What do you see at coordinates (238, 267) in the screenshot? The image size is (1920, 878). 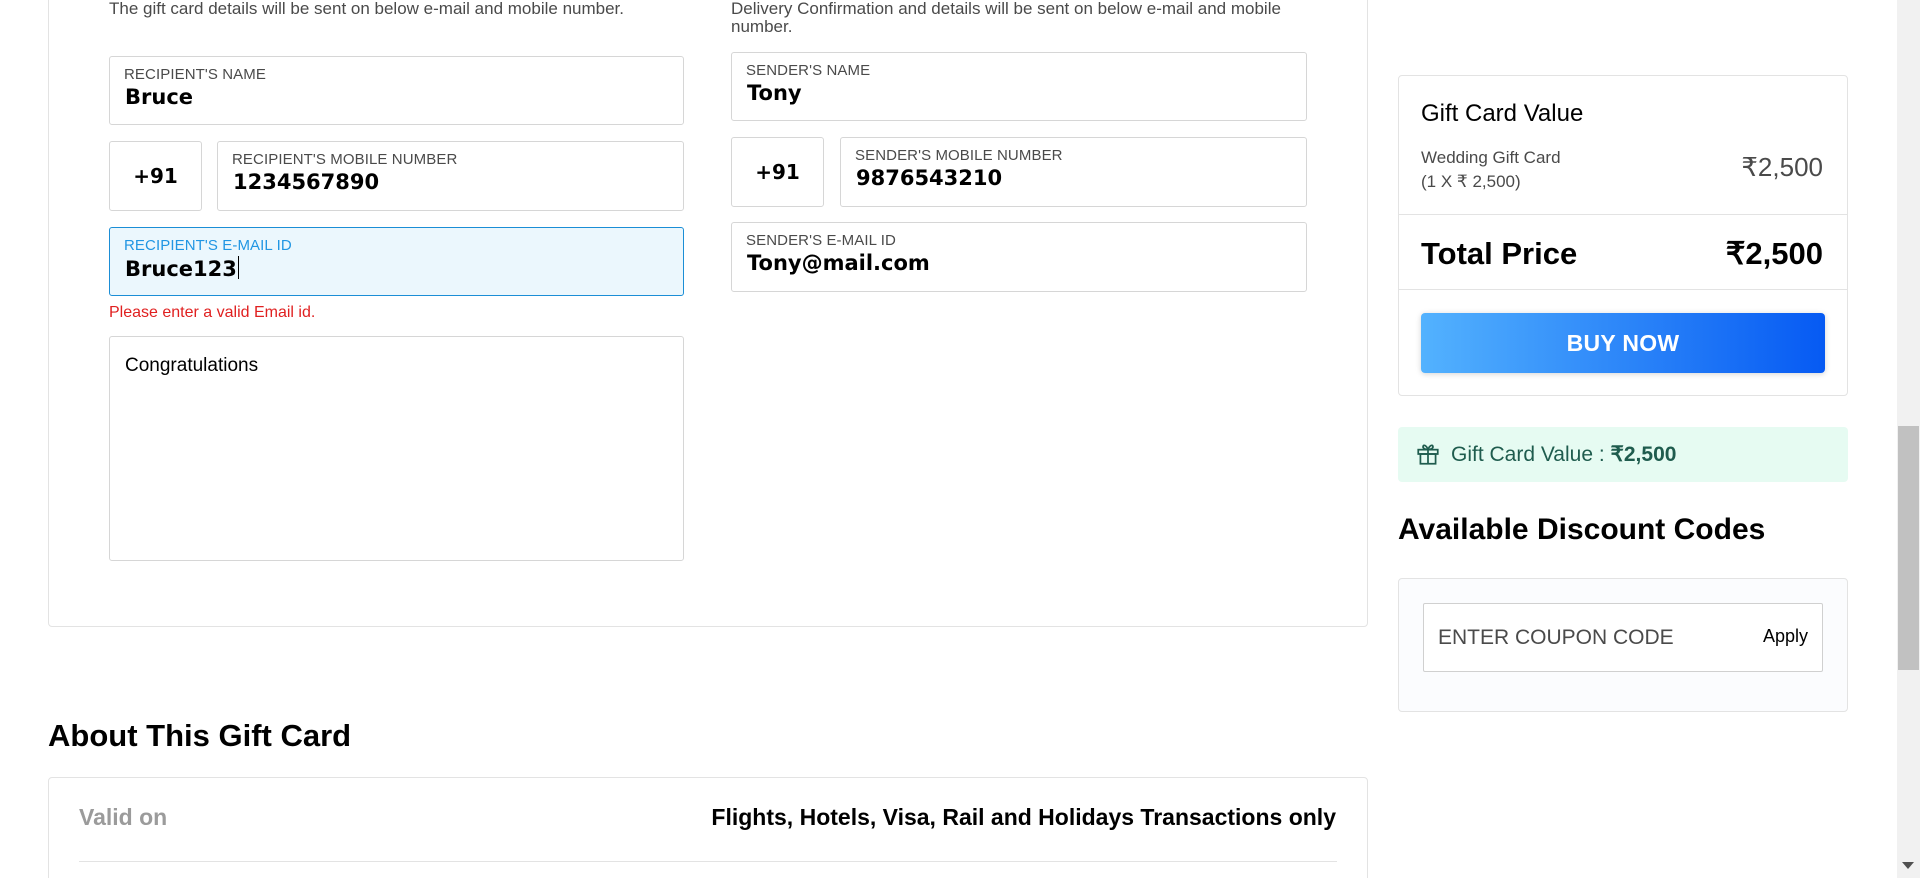 I see `text-caret` at bounding box center [238, 267].